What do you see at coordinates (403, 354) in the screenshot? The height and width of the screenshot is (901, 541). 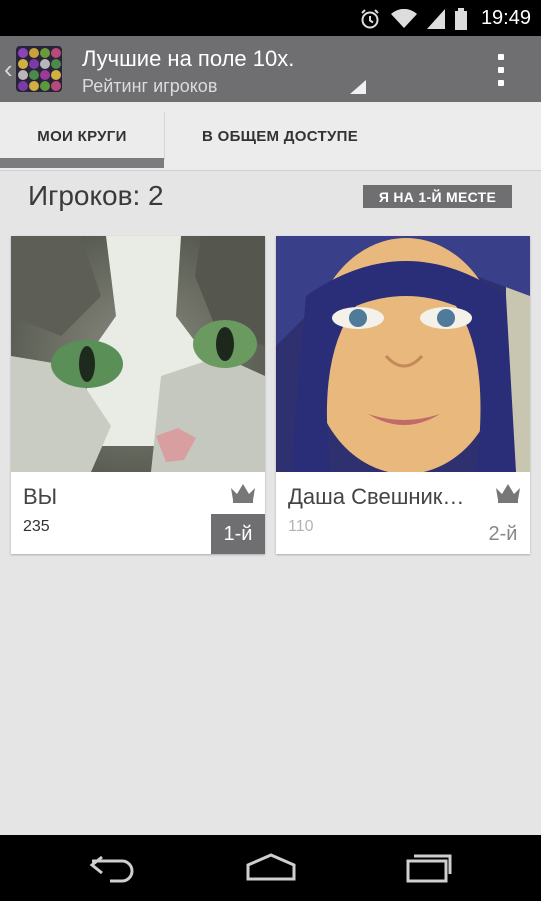 I see `girl-portrait-photo` at bounding box center [403, 354].